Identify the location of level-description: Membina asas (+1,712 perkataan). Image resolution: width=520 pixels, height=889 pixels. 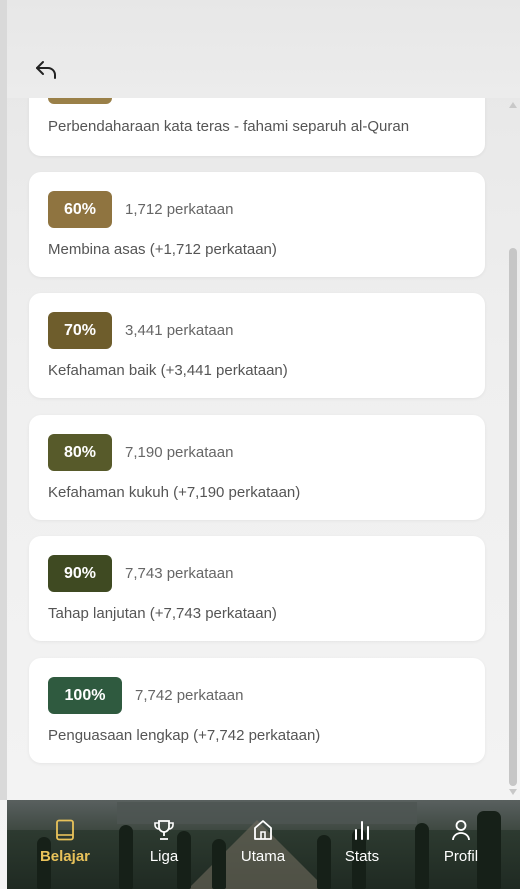
(162, 249).